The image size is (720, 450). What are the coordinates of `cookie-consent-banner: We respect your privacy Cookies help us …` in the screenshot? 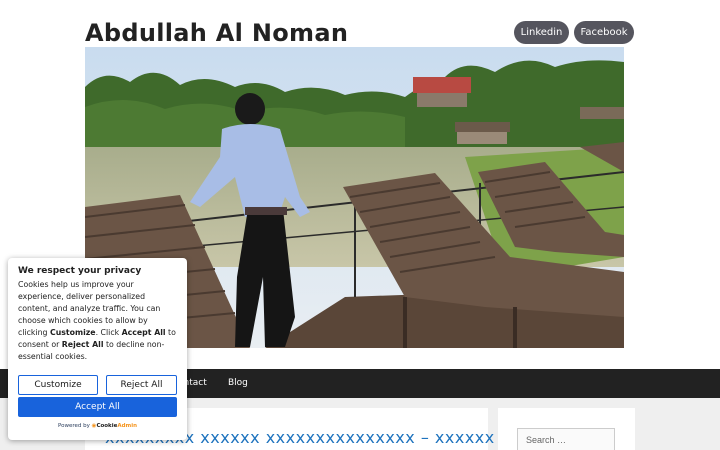 It's located at (97, 349).